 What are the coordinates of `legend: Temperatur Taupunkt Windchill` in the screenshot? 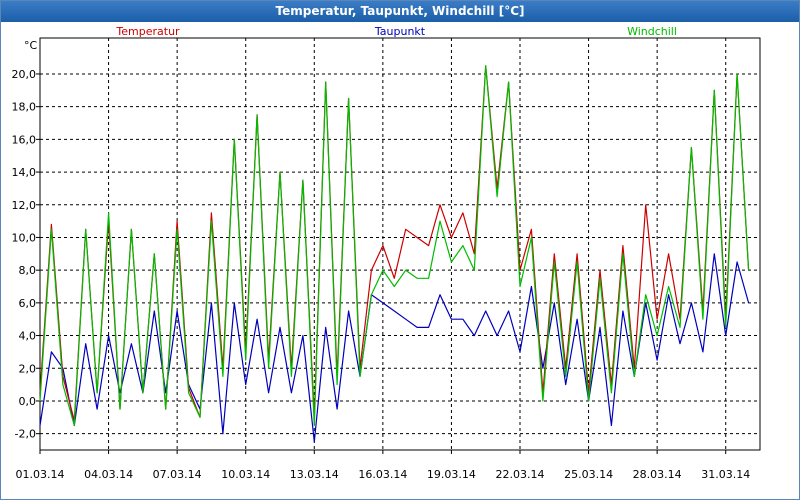 It's located at (396, 31).